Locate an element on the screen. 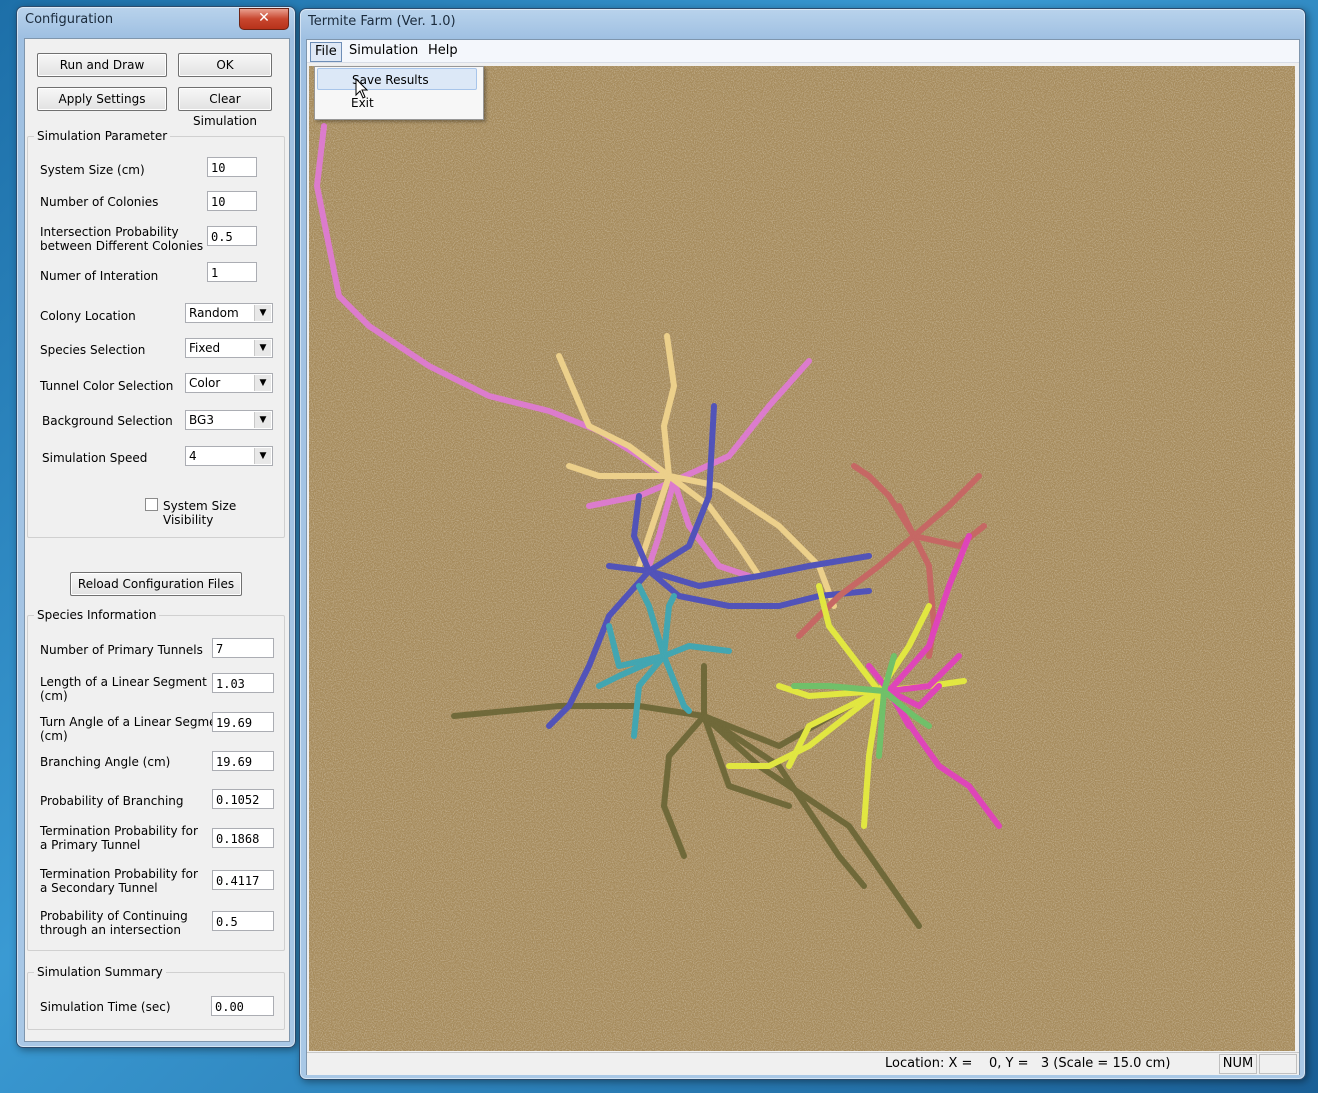 Image resolution: width=1318 pixels, height=1093 pixels. intersection-prob-label-line1: Intersection Probability is located at coordinates (109, 232).